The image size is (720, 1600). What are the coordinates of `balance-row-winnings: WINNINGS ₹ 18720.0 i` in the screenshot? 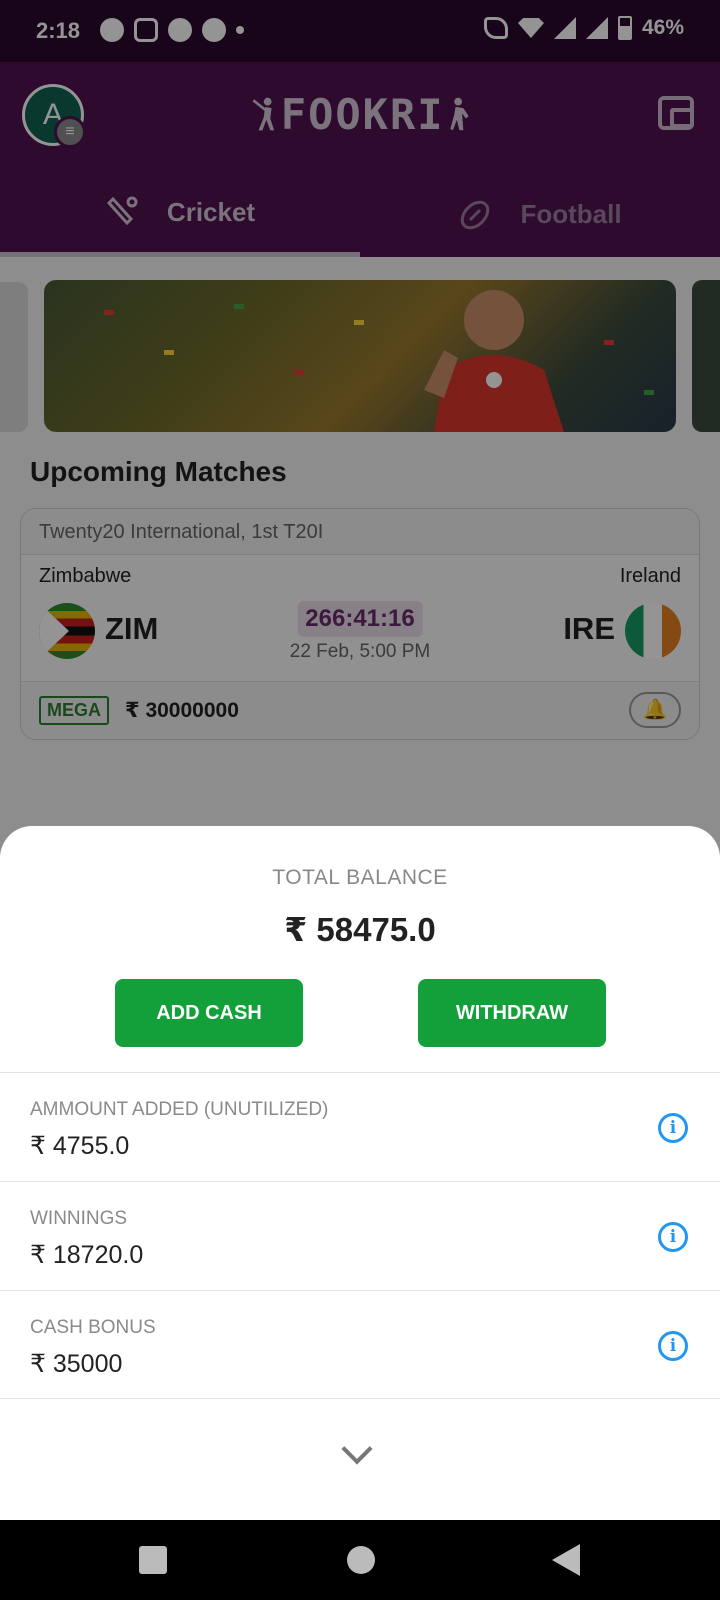 It's located at (360, 1235).